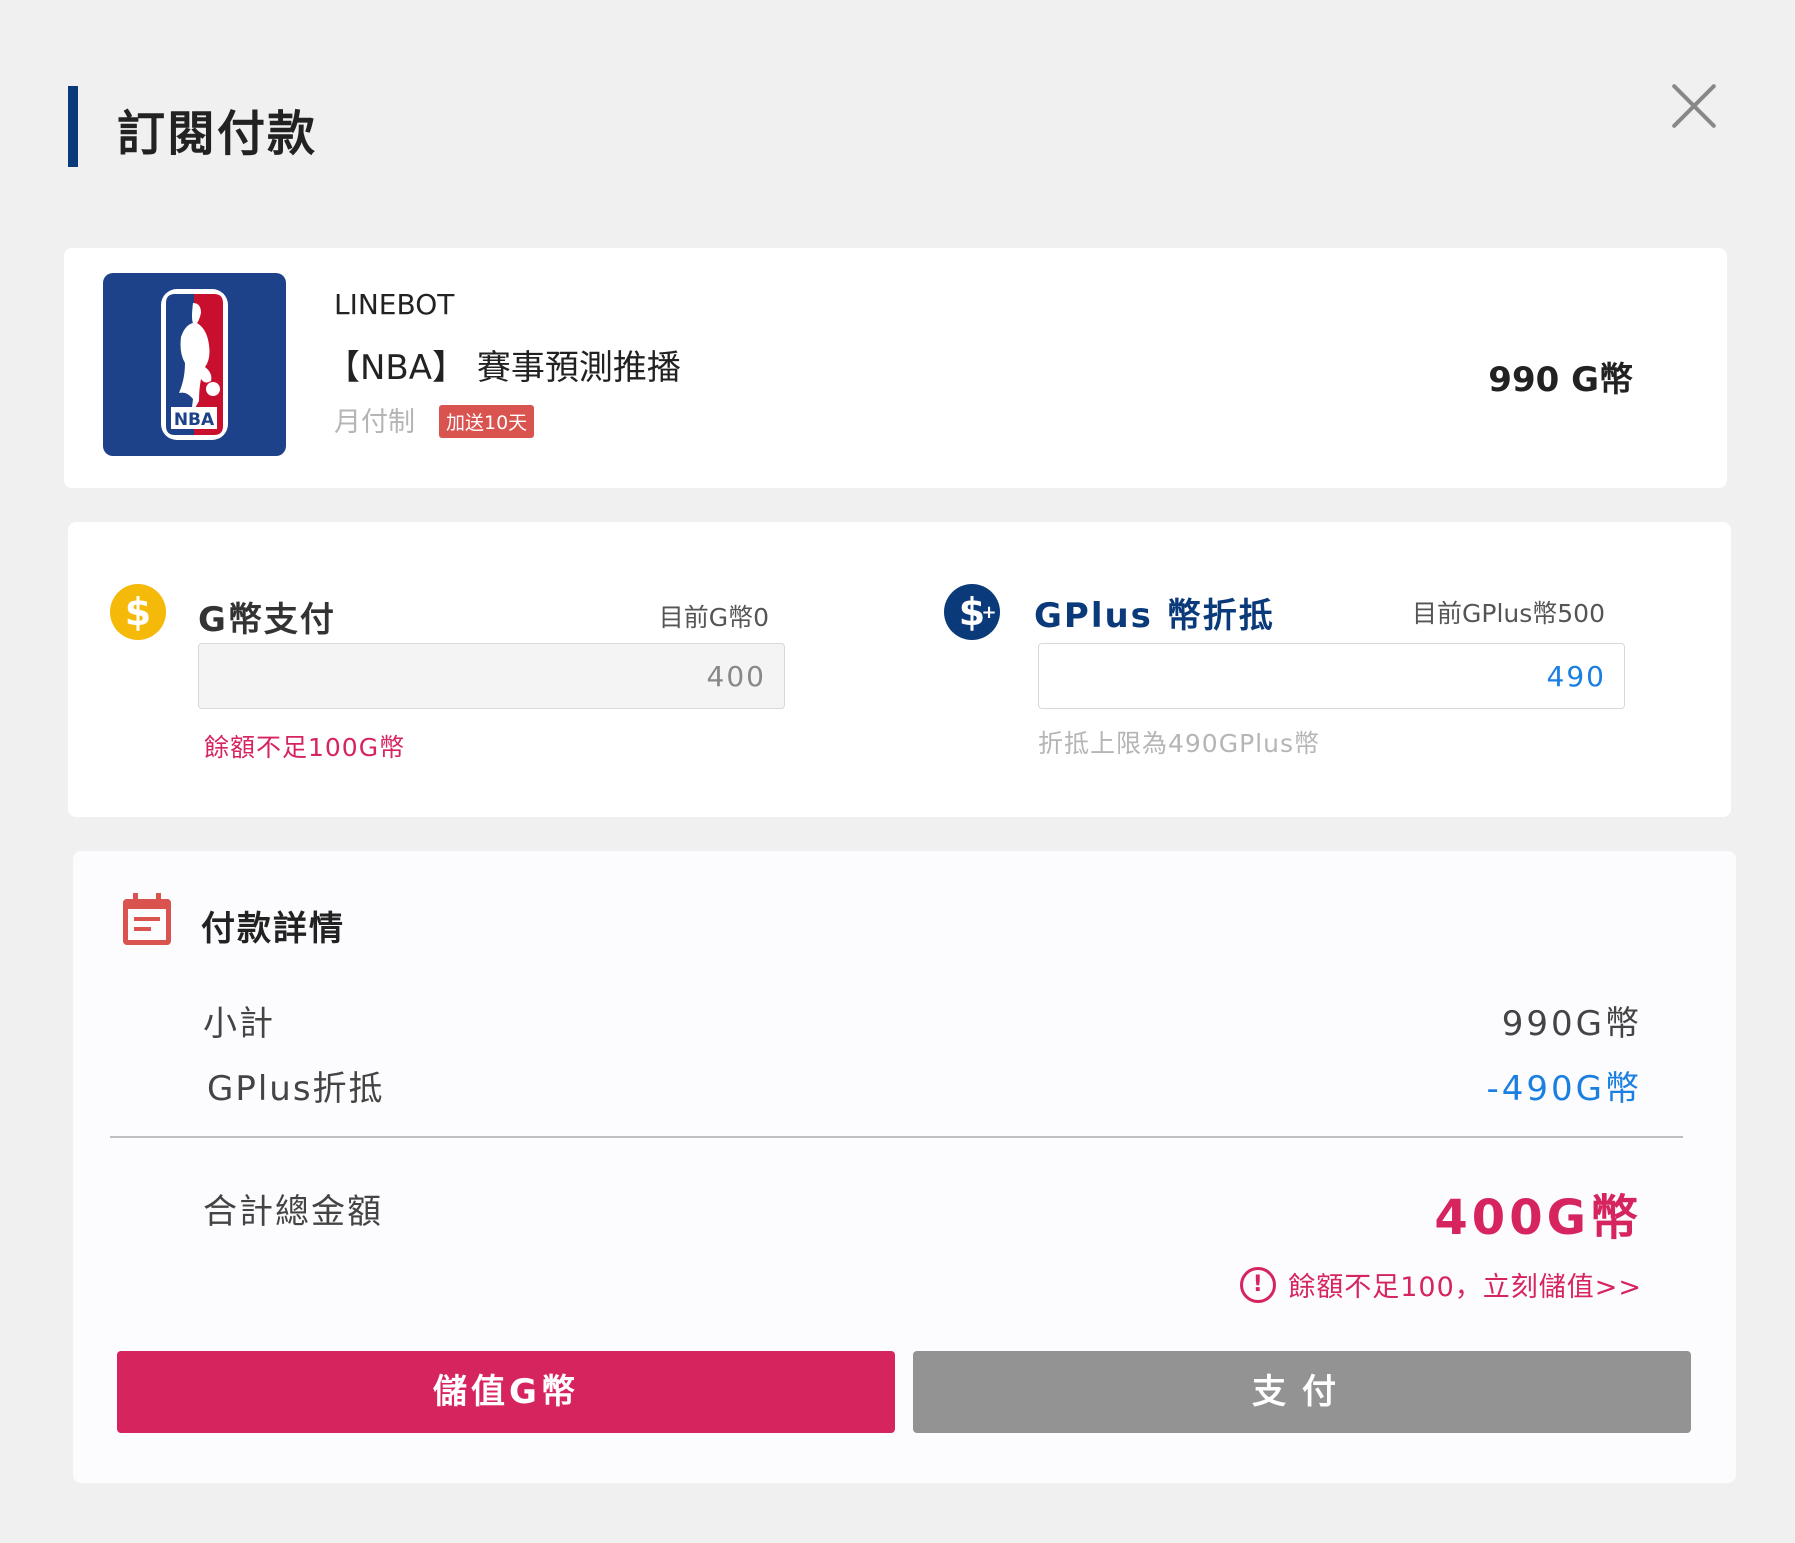 The width and height of the screenshot is (1795, 1543). What do you see at coordinates (713, 617) in the screenshot?
I see `g-coin-balance: 目前G幣0` at bounding box center [713, 617].